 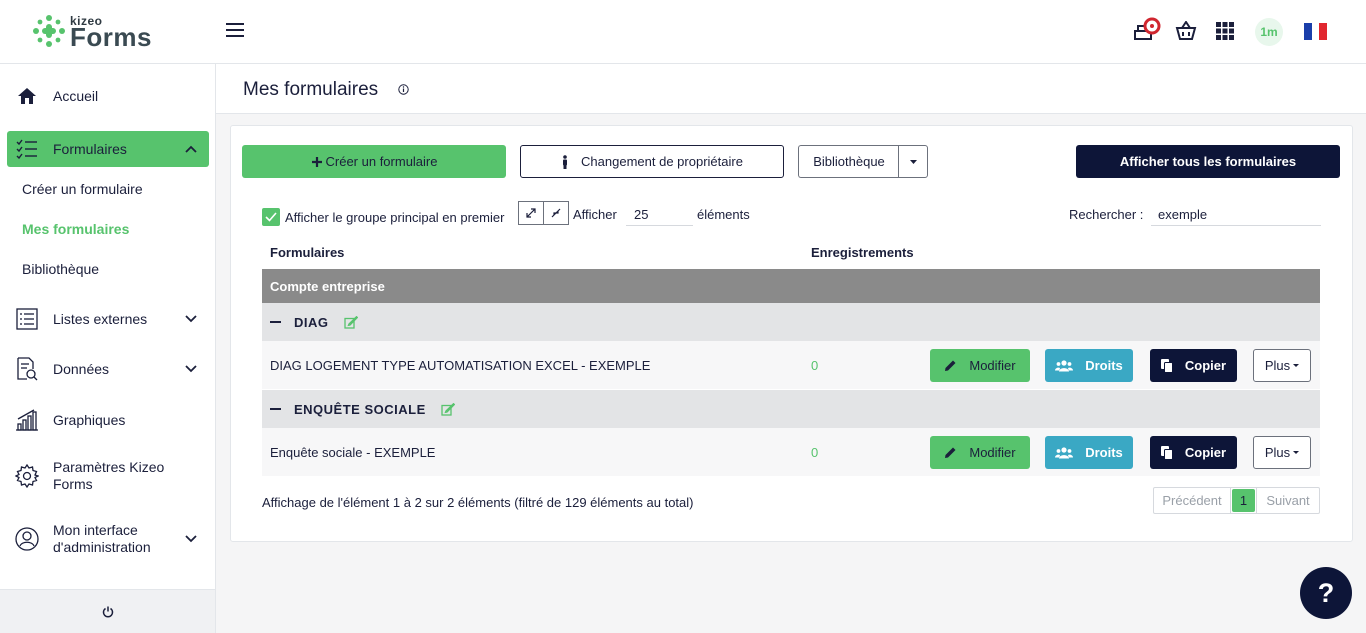 I want to click on pagination: Précédent 1 Suivant, so click(x=1236, y=500).